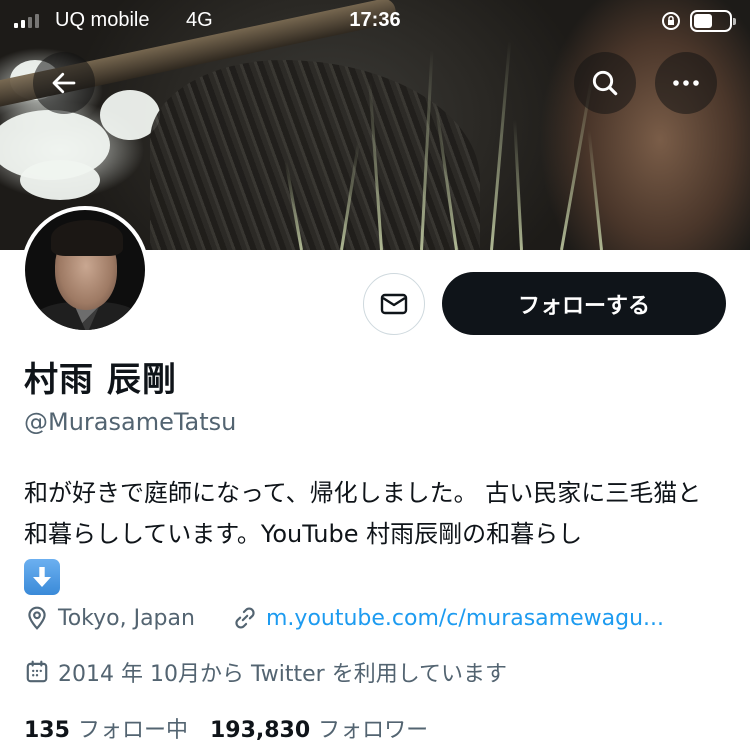 This screenshot has height=755, width=750. I want to click on message-button, so click(394, 304).